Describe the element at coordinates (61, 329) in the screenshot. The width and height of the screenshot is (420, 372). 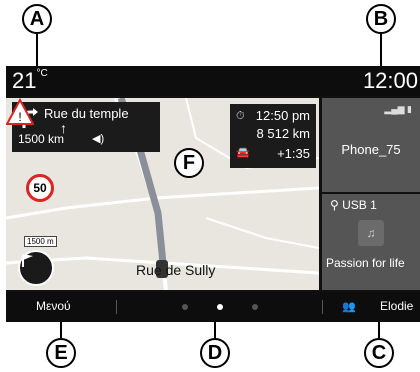
I see `callout-e-leader` at that location.